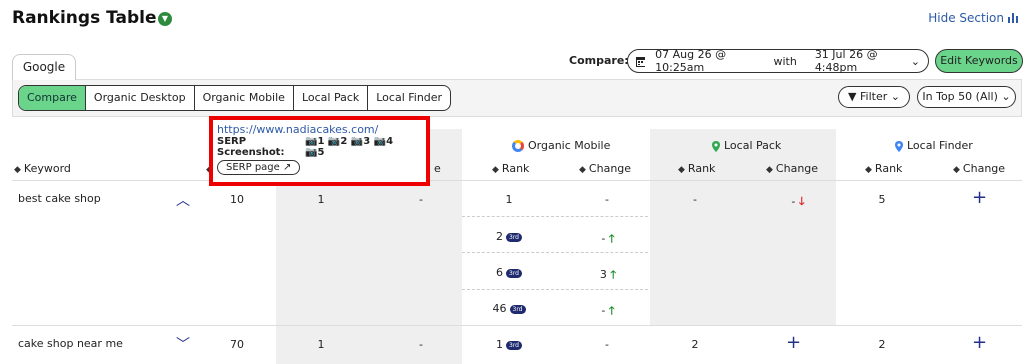 The width and height of the screenshot is (1032, 364). Describe the element at coordinates (518, 146) in the screenshot. I see `google-icon` at that location.